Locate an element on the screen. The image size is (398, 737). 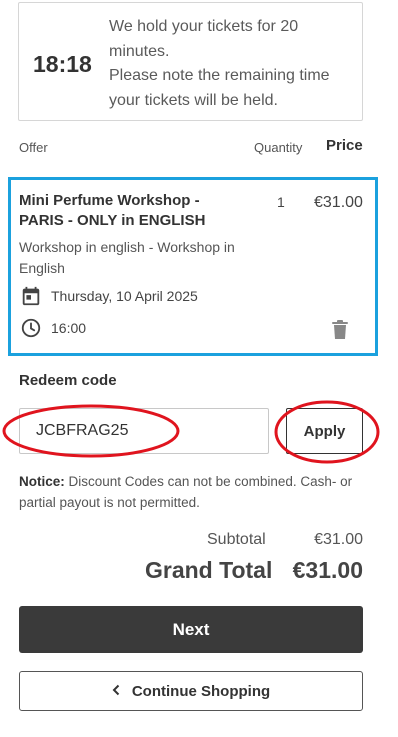
grand-total-label: Grand Total is located at coordinates (209, 570).